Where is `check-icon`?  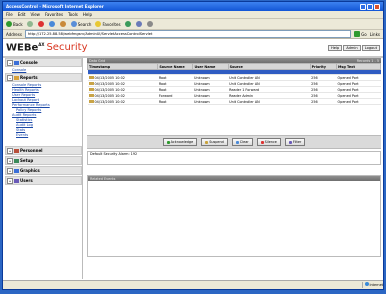 check-icon is located at coordinates (168, 142).